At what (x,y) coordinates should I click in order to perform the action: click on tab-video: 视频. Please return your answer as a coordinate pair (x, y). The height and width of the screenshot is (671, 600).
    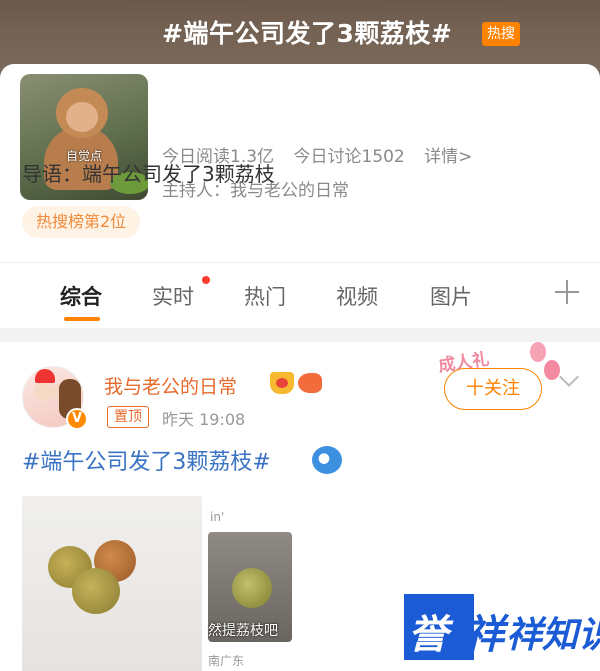
    Looking at the image, I should click on (357, 296).